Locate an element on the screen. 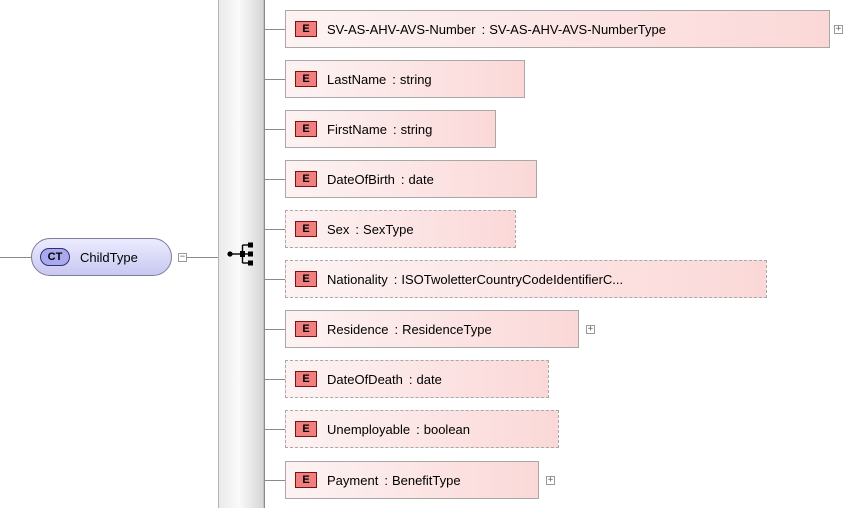 Image resolution: width=844 pixels, height=508 pixels. element-type: ResidenceType is located at coordinates (447, 329).